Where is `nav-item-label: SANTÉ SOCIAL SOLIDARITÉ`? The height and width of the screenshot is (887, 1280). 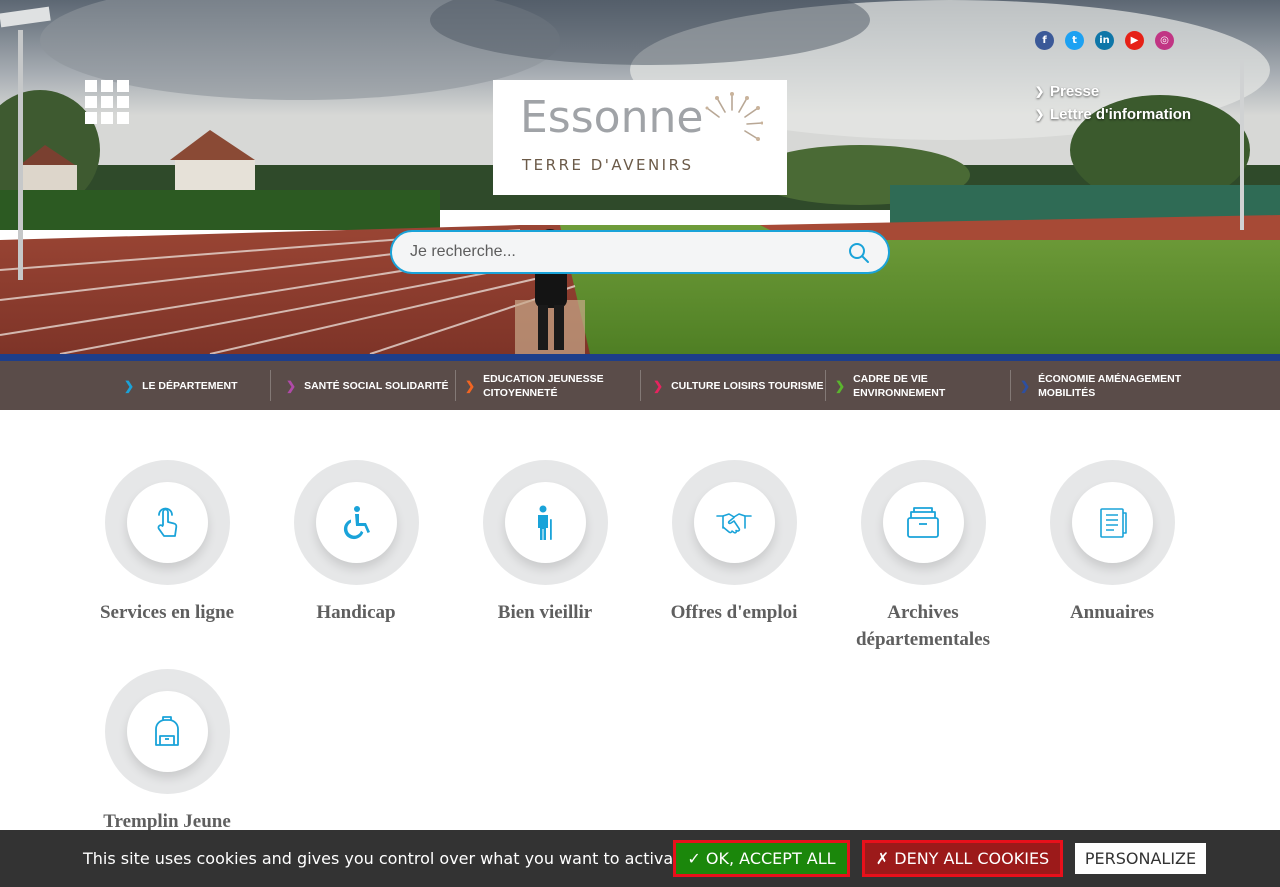 nav-item-label: SANTÉ SOCIAL SOLIDARITÉ is located at coordinates (376, 385).